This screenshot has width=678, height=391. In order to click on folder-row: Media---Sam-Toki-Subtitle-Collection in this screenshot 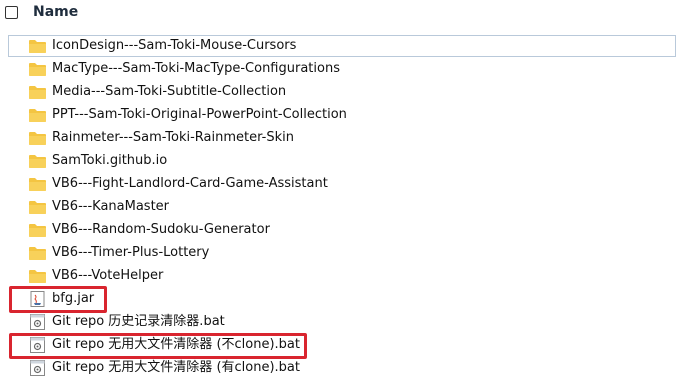, I will do `click(343, 92)`.